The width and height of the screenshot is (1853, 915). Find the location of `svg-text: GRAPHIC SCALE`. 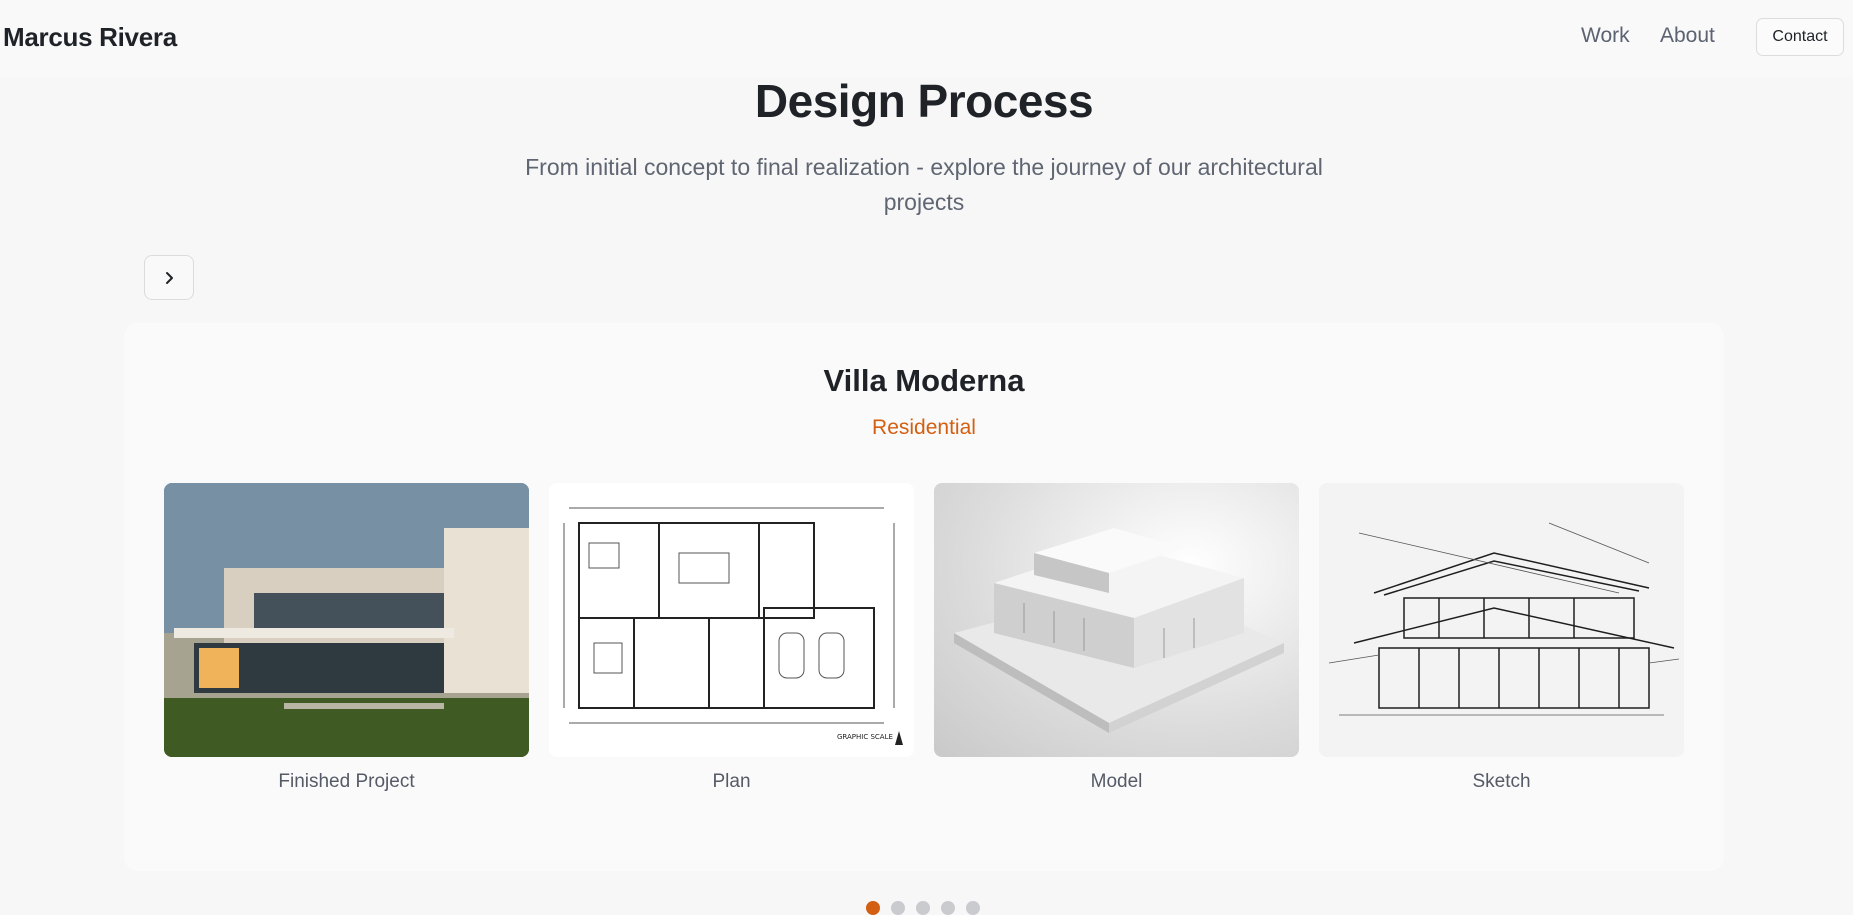

svg-text: GRAPHIC SCALE is located at coordinates (865, 737).